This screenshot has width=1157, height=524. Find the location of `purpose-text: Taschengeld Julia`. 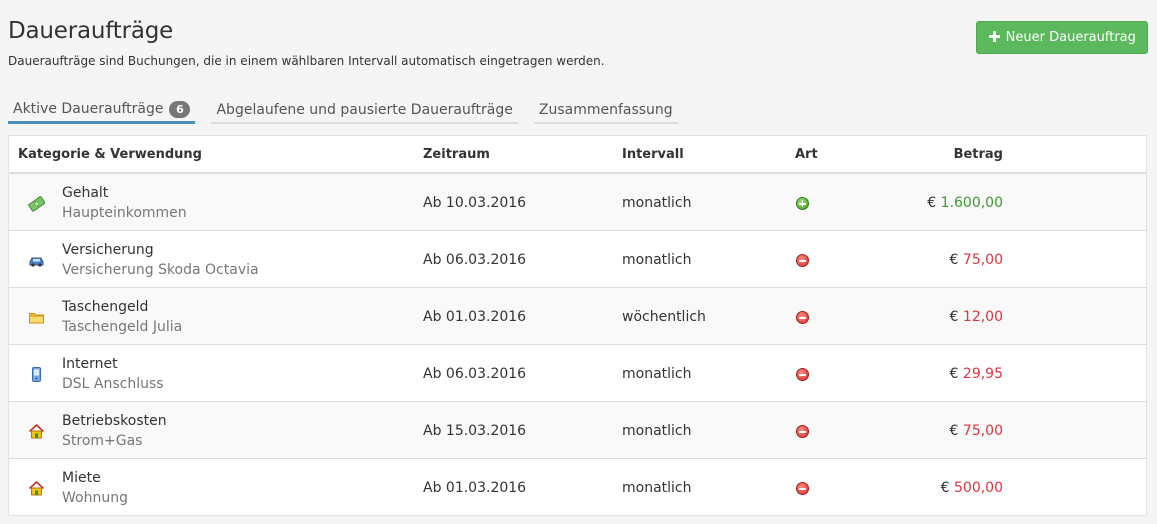

purpose-text: Taschengeld Julia is located at coordinates (122, 327).